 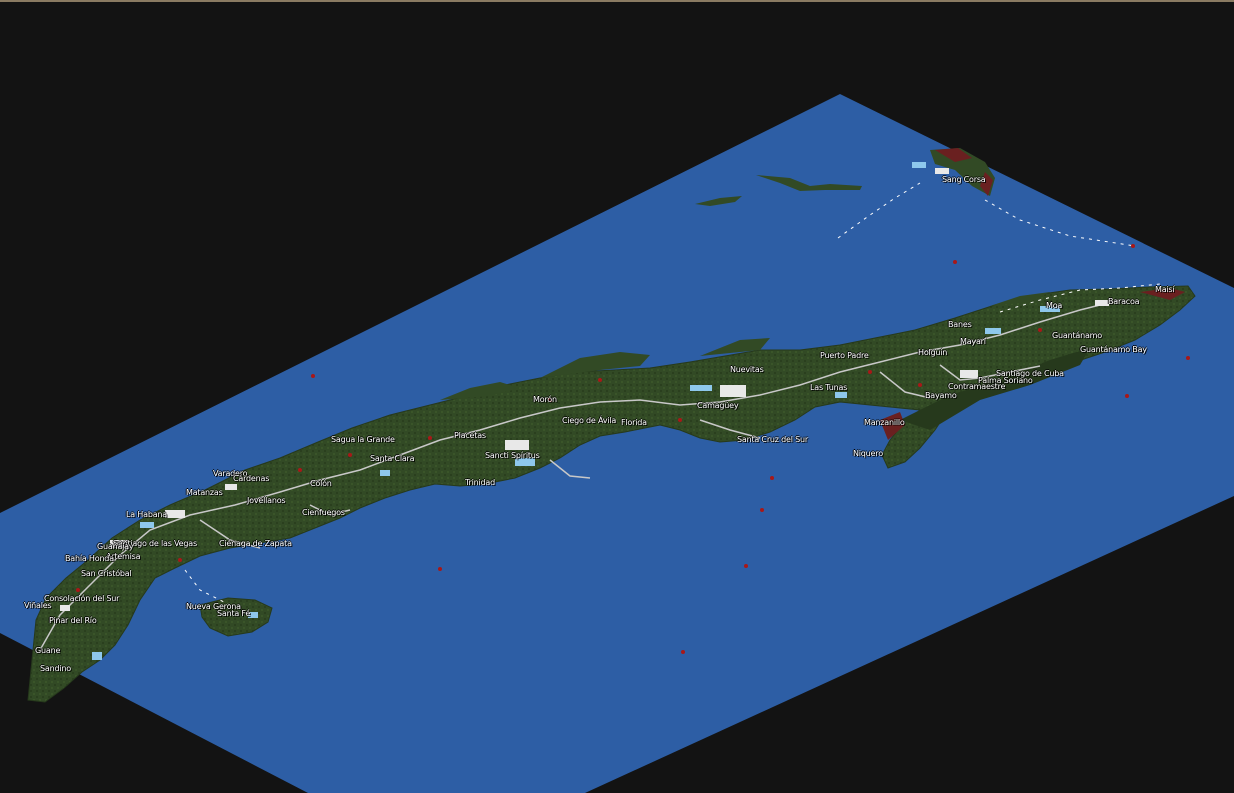 What do you see at coordinates (844, 355) in the screenshot?
I see `town-label-puerto-padre: Puerto Padre` at bounding box center [844, 355].